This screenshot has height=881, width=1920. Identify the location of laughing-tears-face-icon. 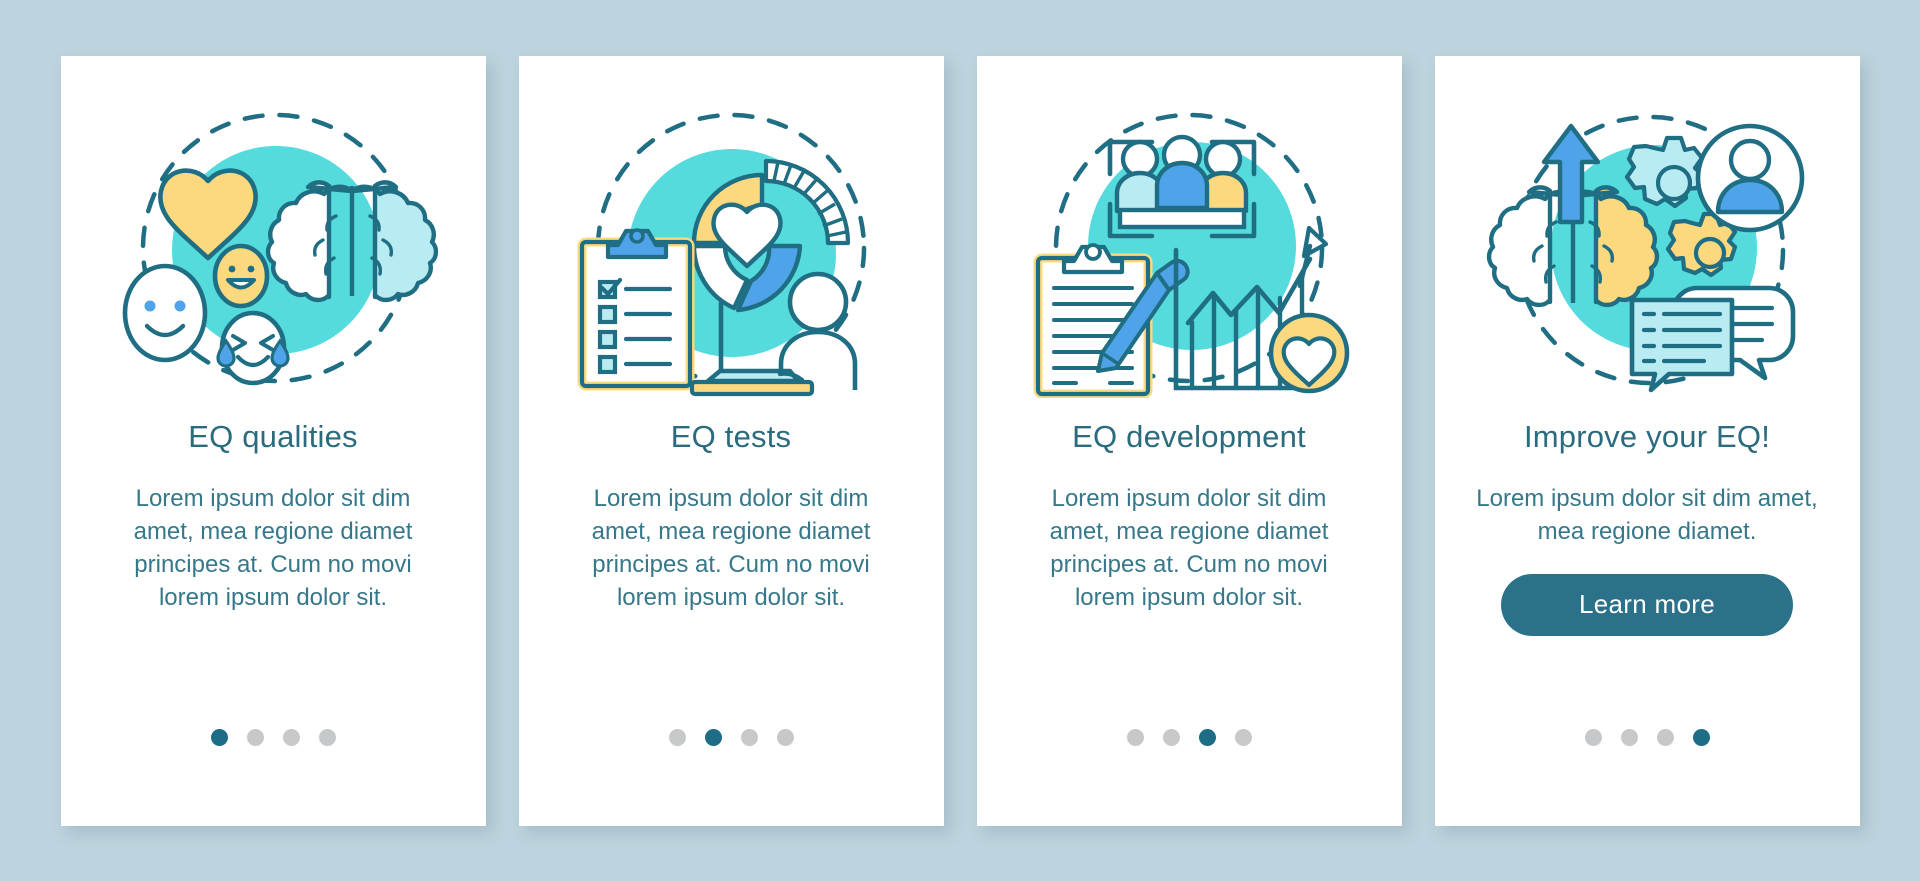
(253, 347).